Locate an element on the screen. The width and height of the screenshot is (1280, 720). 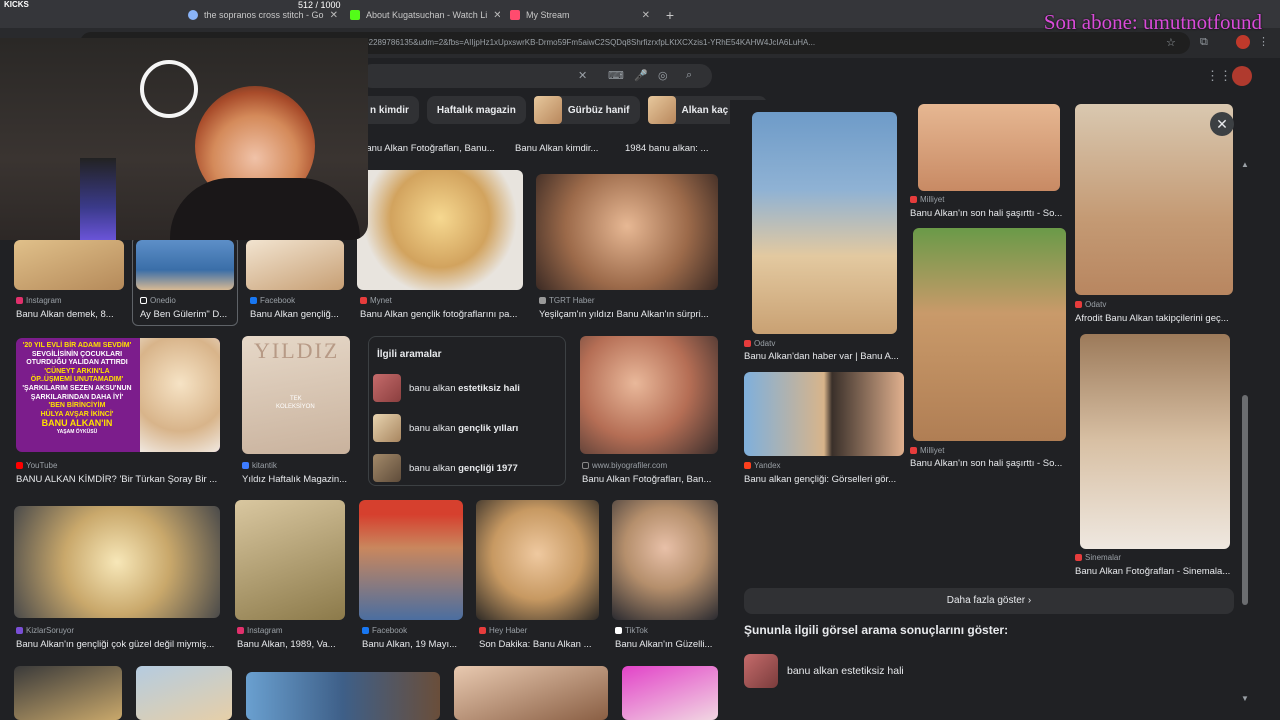
odatv-icon is located at coordinates (1078, 304).